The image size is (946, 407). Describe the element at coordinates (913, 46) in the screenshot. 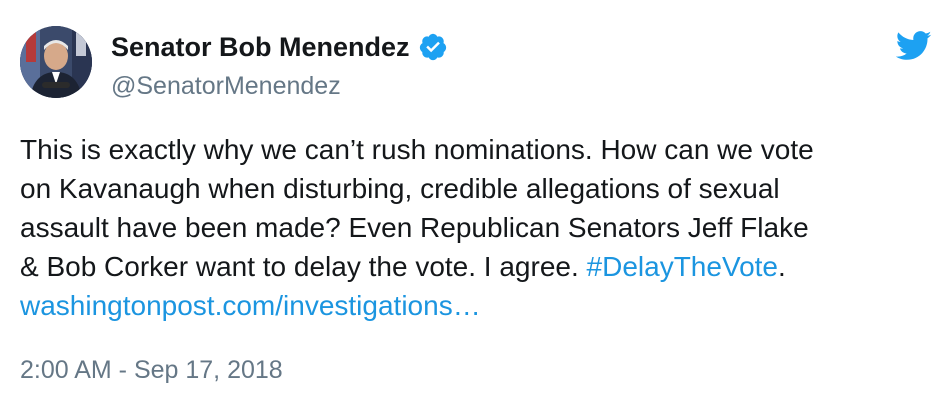

I see `twitter-bird-icon` at that location.